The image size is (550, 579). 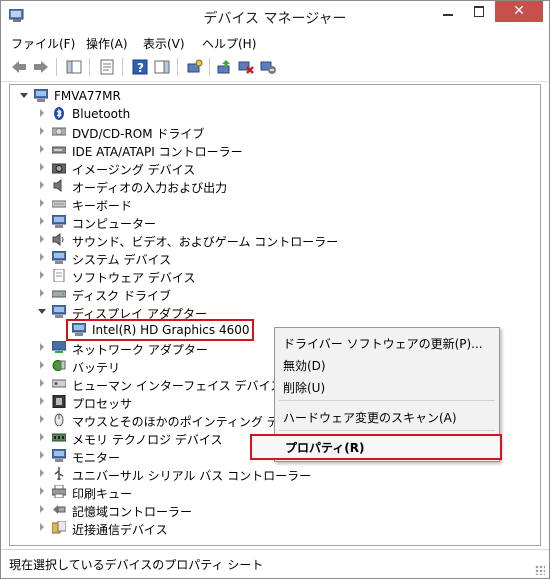 I want to click on menu-view: 表示(V), so click(x=164, y=43).